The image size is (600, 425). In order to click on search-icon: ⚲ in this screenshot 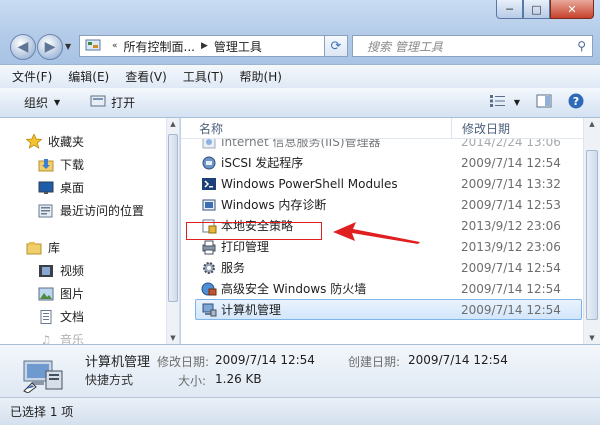, I will do `click(581, 46)`.